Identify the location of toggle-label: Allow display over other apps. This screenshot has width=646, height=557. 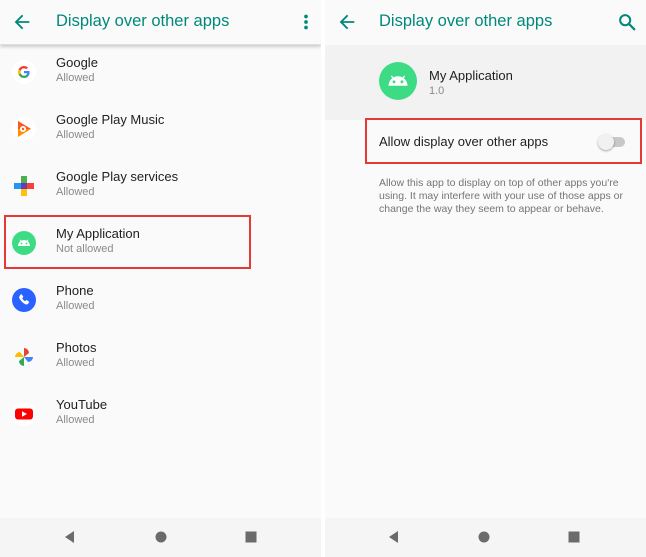
(464, 141).